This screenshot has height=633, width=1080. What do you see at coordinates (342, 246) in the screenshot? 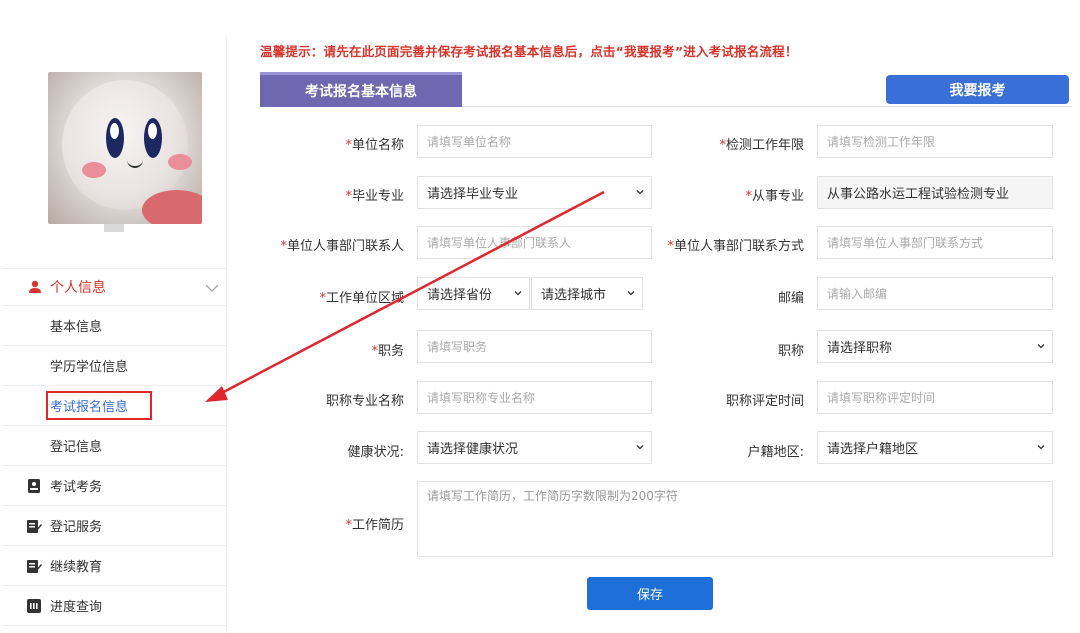
I see `label-hr-contact: *单位人事部门联系人` at bounding box center [342, 246].